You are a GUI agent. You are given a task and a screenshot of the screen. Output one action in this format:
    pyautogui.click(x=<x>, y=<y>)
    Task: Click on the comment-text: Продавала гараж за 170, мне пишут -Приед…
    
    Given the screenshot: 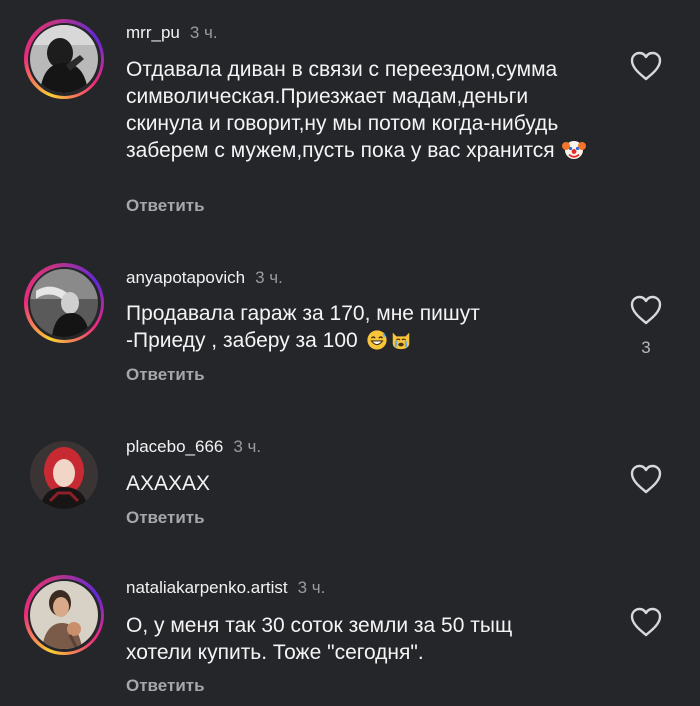 What is the action you would take?
    pyautogui.click(x=321, y=329)
    